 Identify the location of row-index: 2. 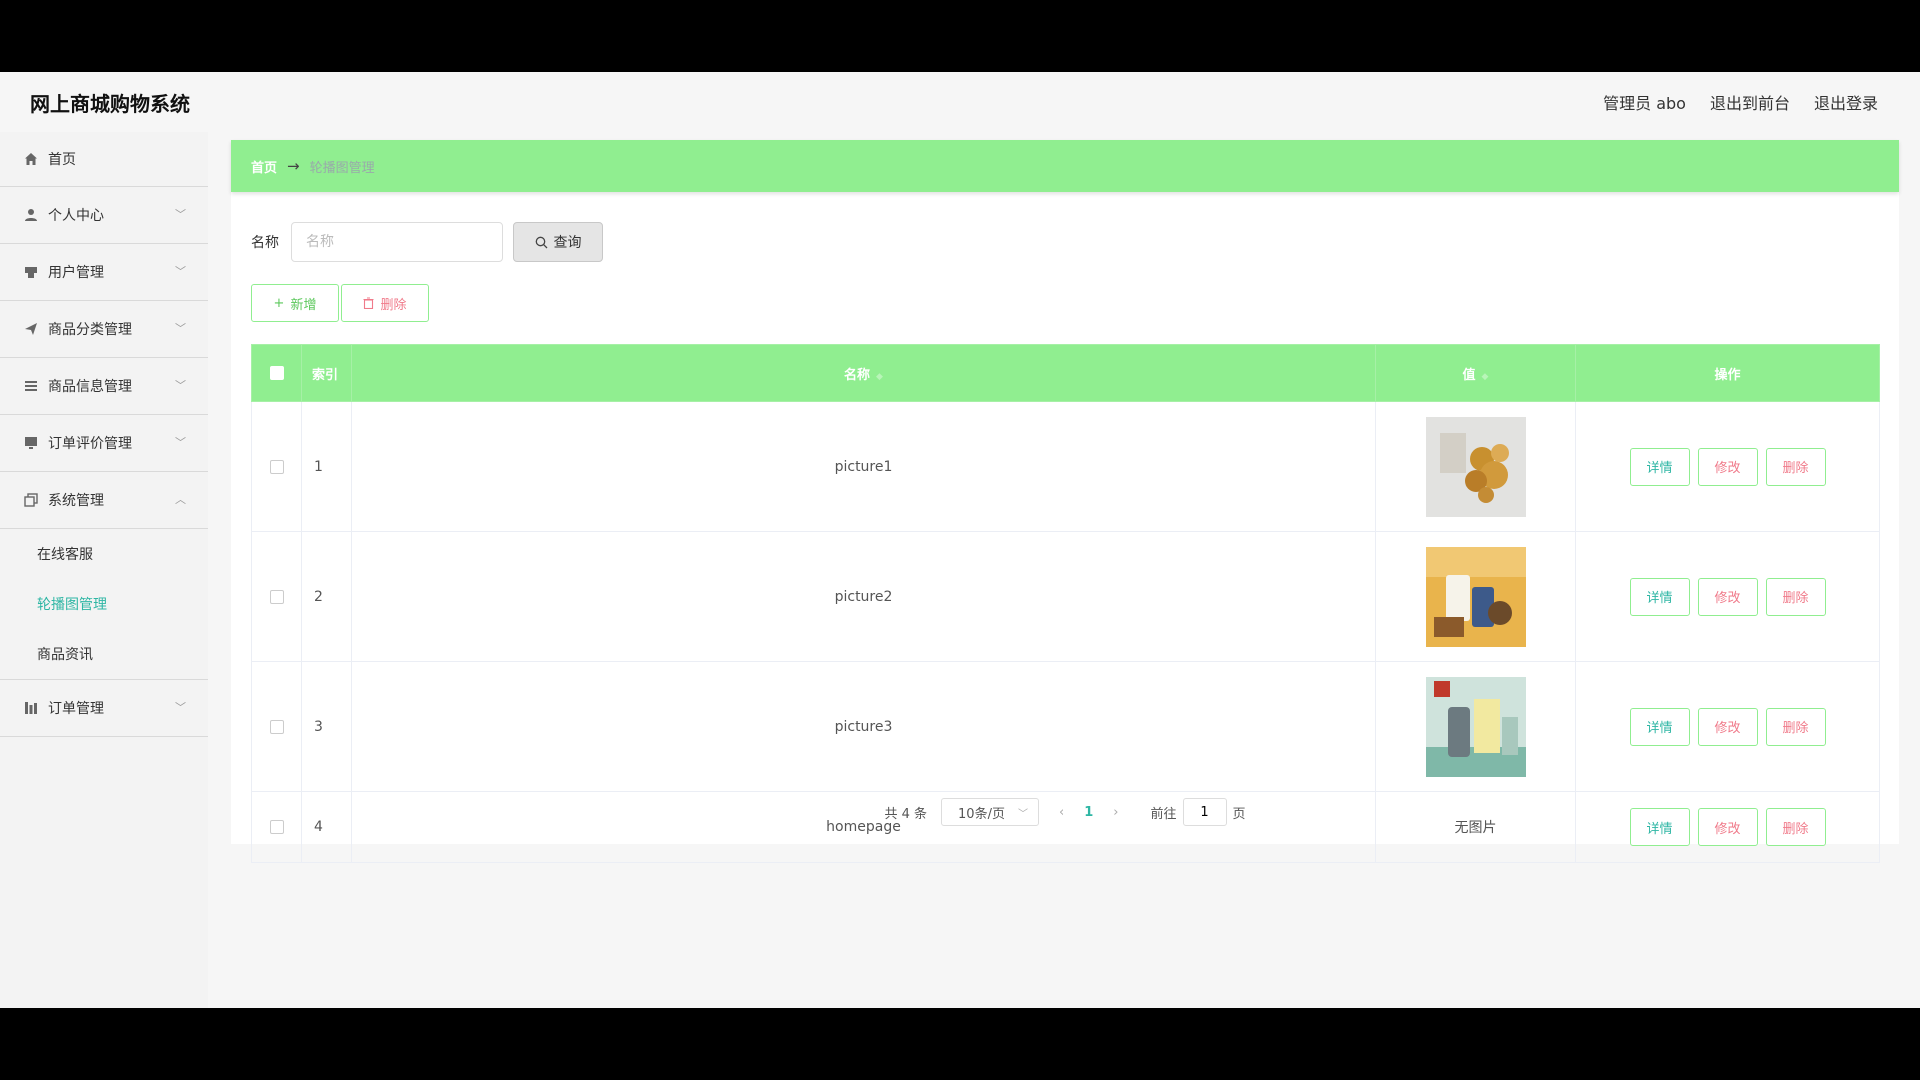
(326, 596).